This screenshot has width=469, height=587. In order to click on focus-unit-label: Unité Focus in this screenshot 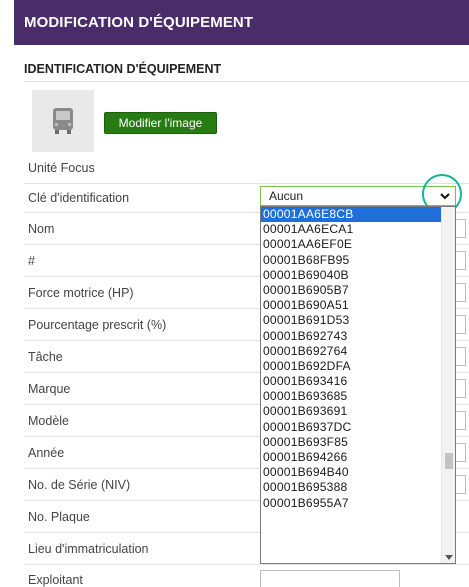, I will do `click(61, 168)`.